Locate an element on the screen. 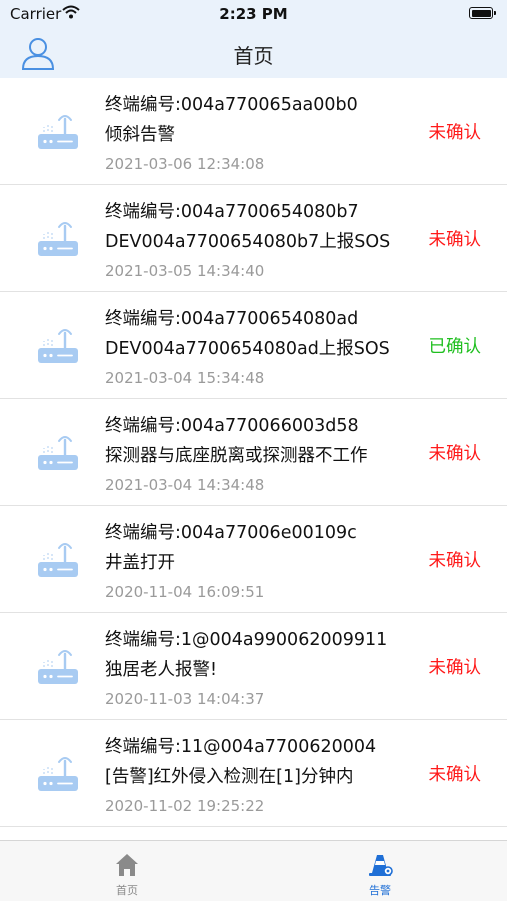  alarm-message: 井盖打开 is located at coordinates (140, 563).